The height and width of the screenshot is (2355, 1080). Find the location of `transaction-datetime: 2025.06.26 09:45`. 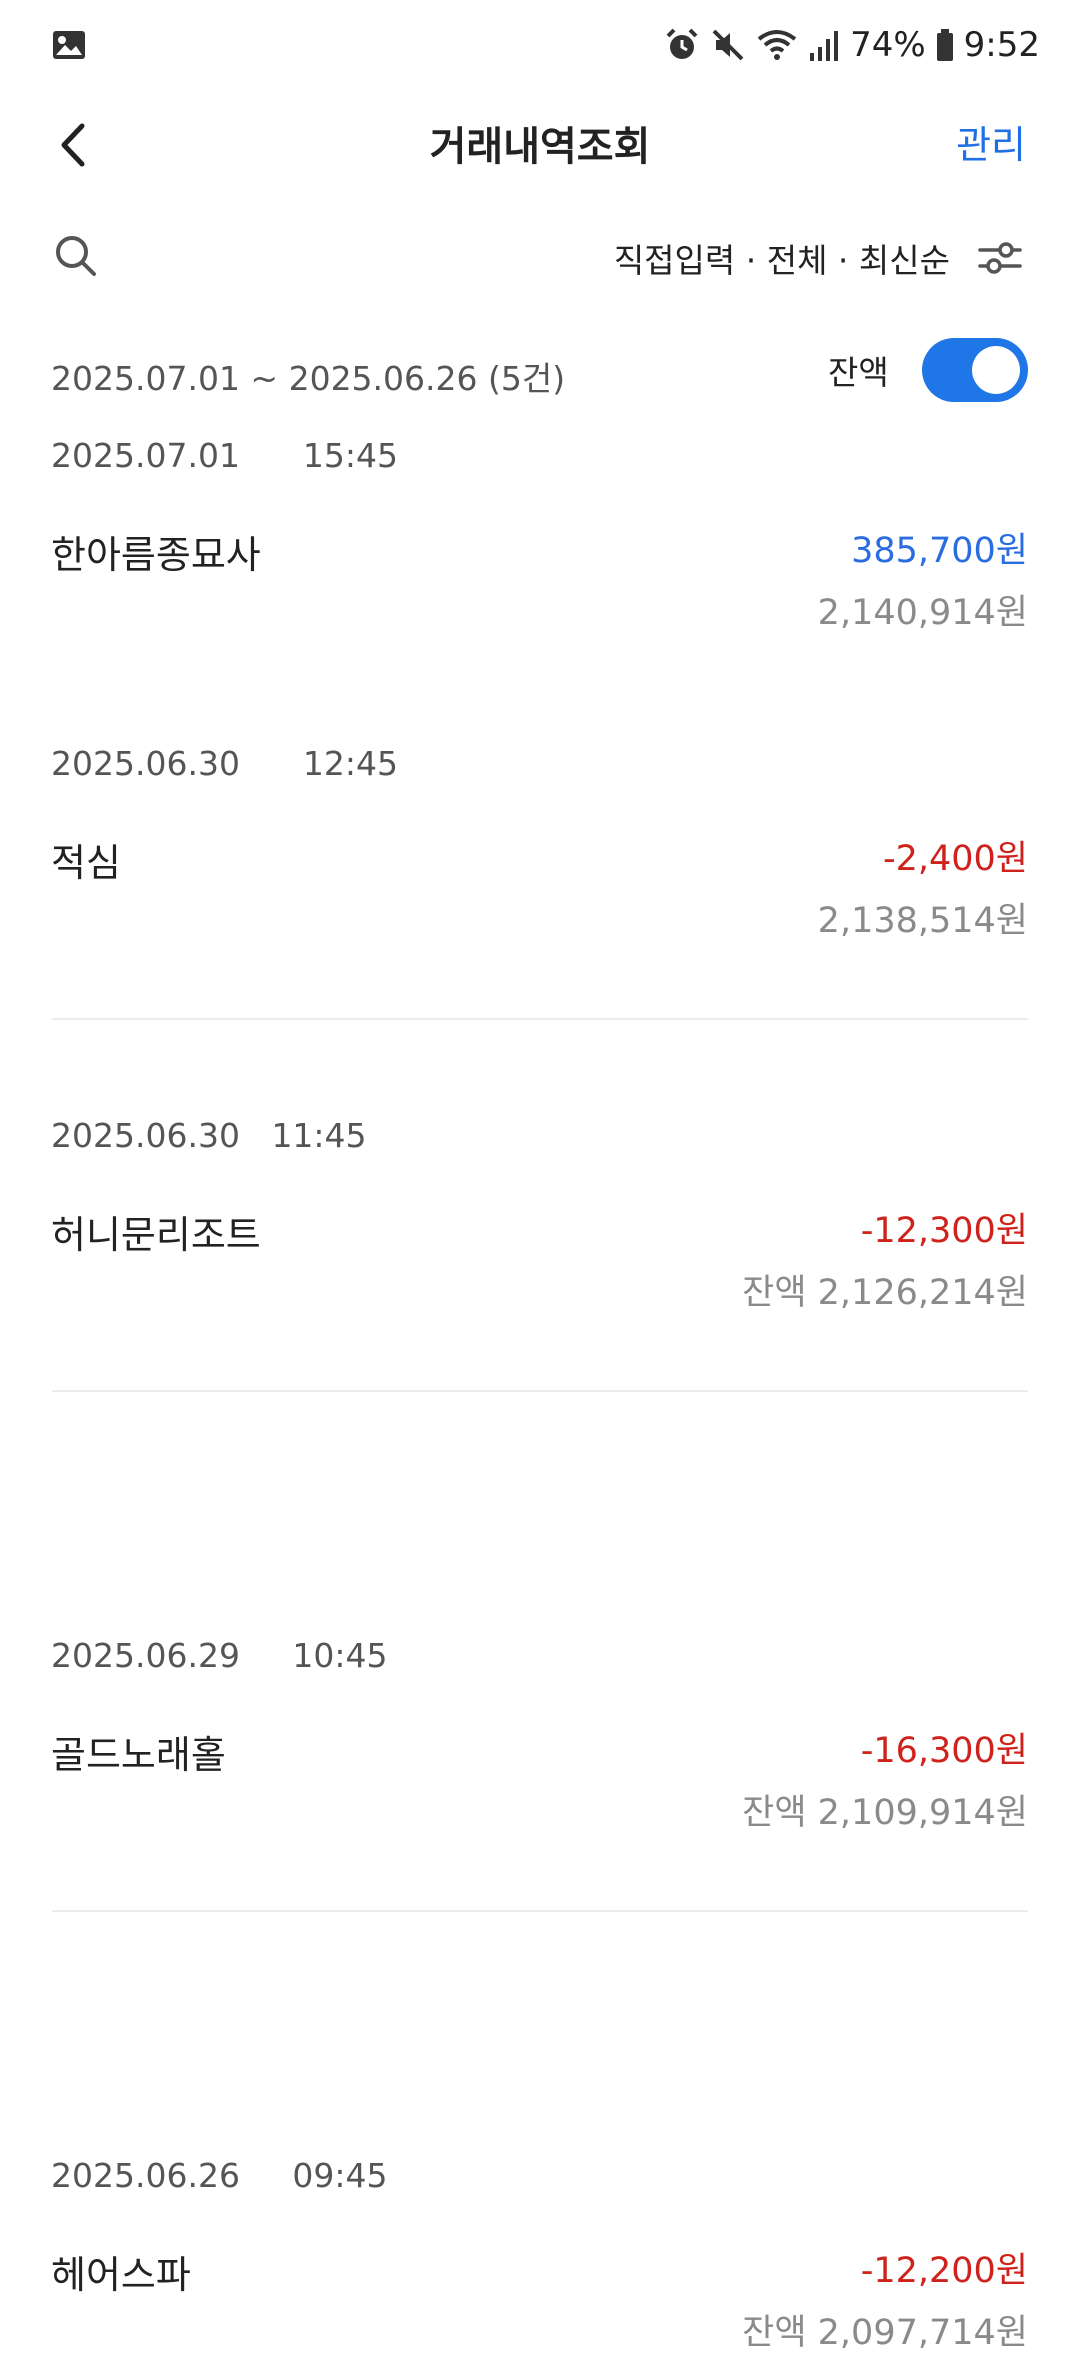

transaction-datetime: 2025.06.26 09:45 is located at coordinates (219, 2175).